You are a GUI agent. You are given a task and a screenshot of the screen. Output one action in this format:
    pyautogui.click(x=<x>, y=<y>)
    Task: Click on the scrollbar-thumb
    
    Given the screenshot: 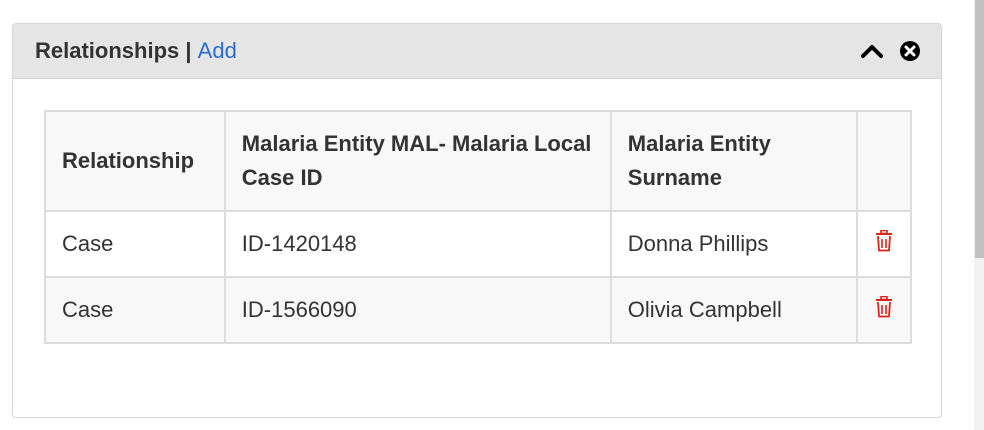 What is the action you would take?
    pyautogui.click(x=979, y=129)
    